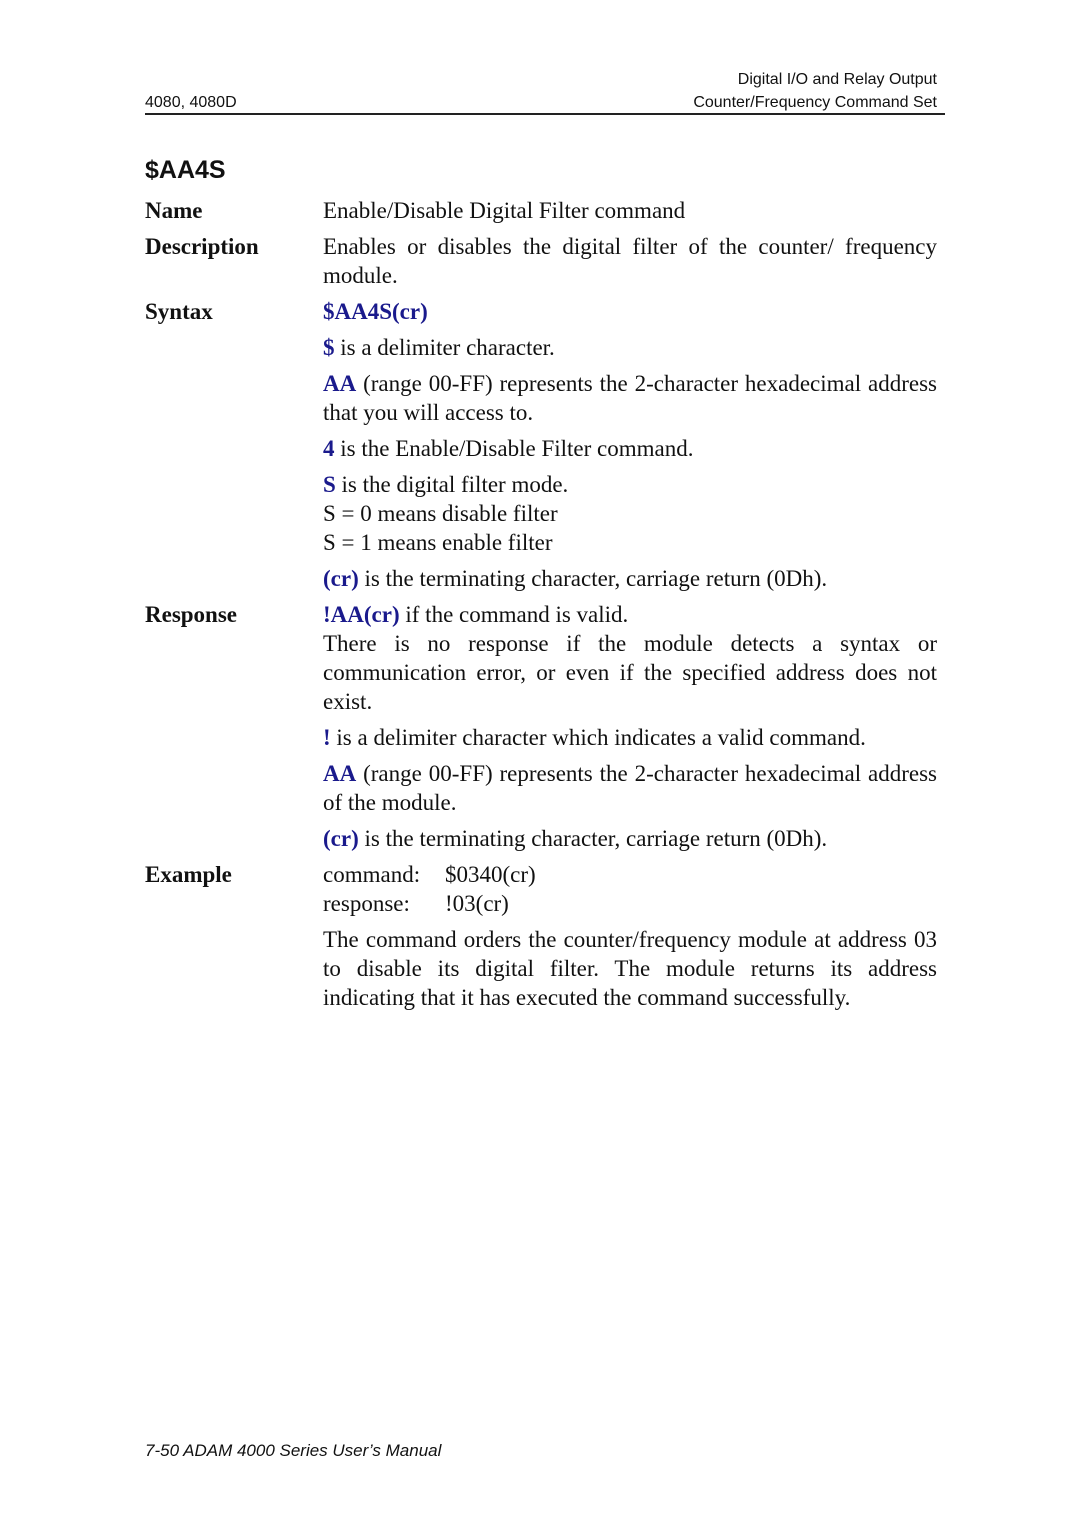 This screenshot has height=1534, width=1080. What do you see at coordinates (439, 347) in the screenshot?
I see `syntax-item: $ is a delimiter character.` at bounding box center [439, 347].